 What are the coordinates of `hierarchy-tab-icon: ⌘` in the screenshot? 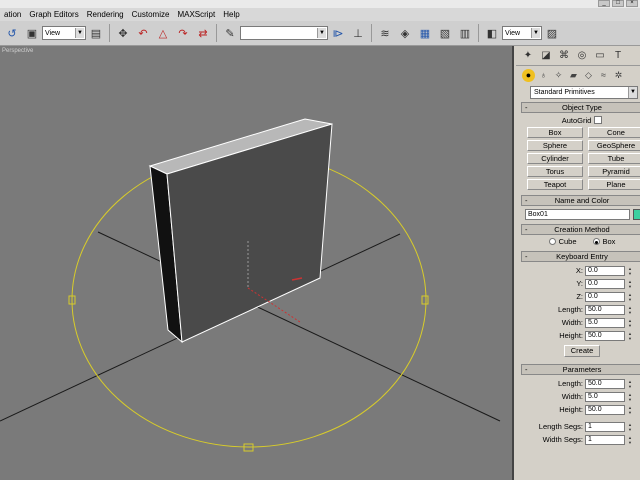 It's located at (564, 56).